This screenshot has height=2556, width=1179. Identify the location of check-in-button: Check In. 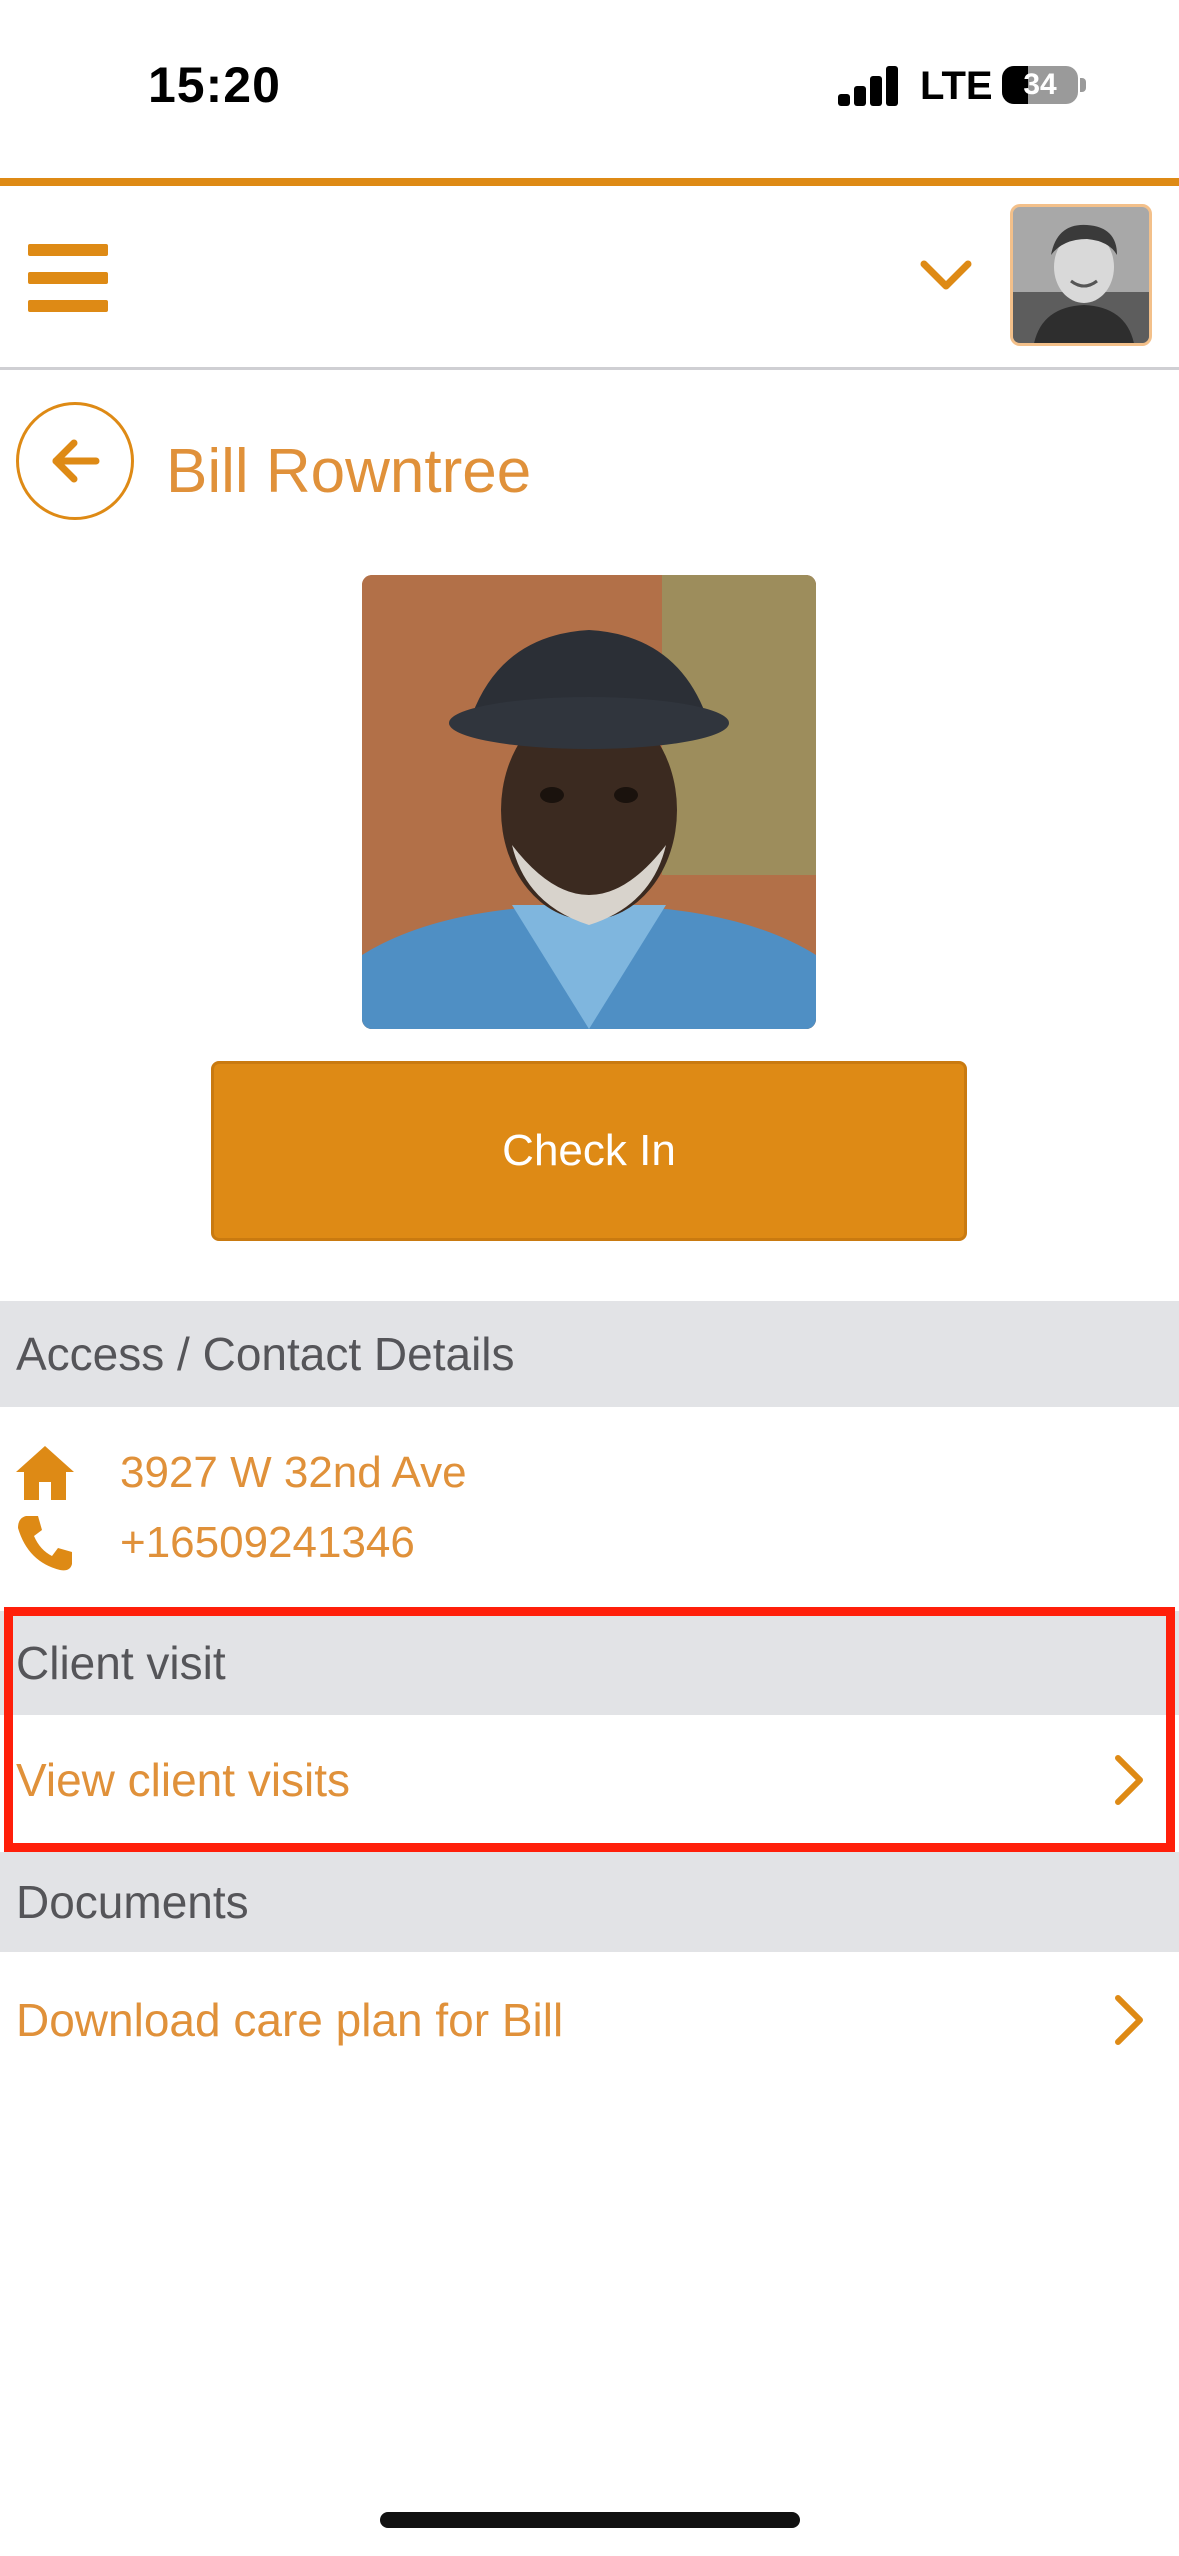
(589, 1151).